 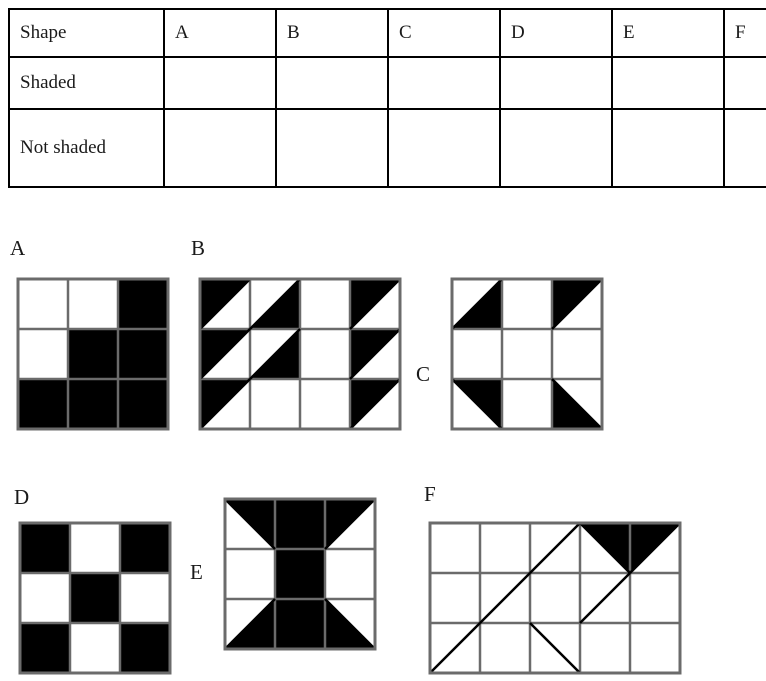 What do you see at coordinates (220, 33) in the screenshot?
I see `table-header-a: A` at bounding box center [220, 33].